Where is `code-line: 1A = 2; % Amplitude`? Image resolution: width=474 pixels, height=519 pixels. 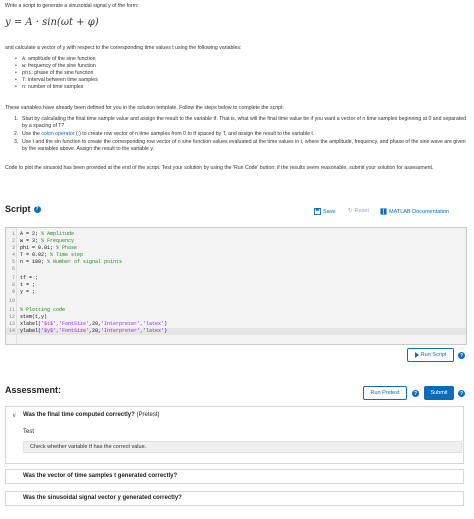
code-line: 1A = 2; % Amplitude is located at coordinates (236, 234).